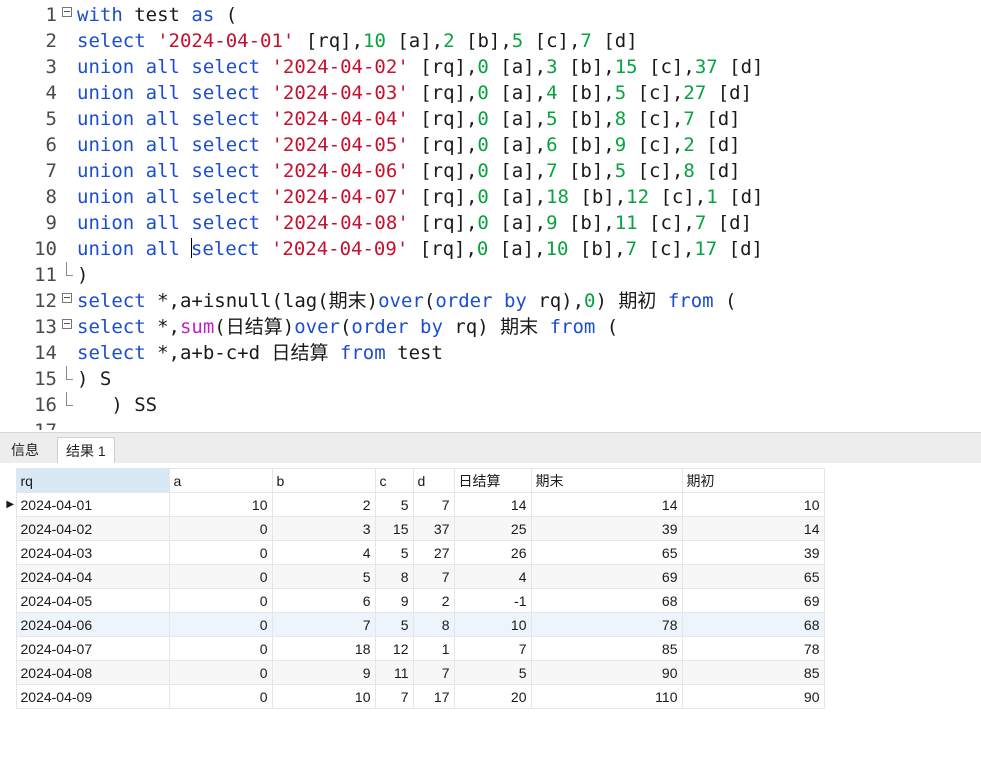 The height and width of the screenshot is (770, 981). Describe the element at coordinates (606, 648) in the screenshot. I see `table-cell: 85` at that location.